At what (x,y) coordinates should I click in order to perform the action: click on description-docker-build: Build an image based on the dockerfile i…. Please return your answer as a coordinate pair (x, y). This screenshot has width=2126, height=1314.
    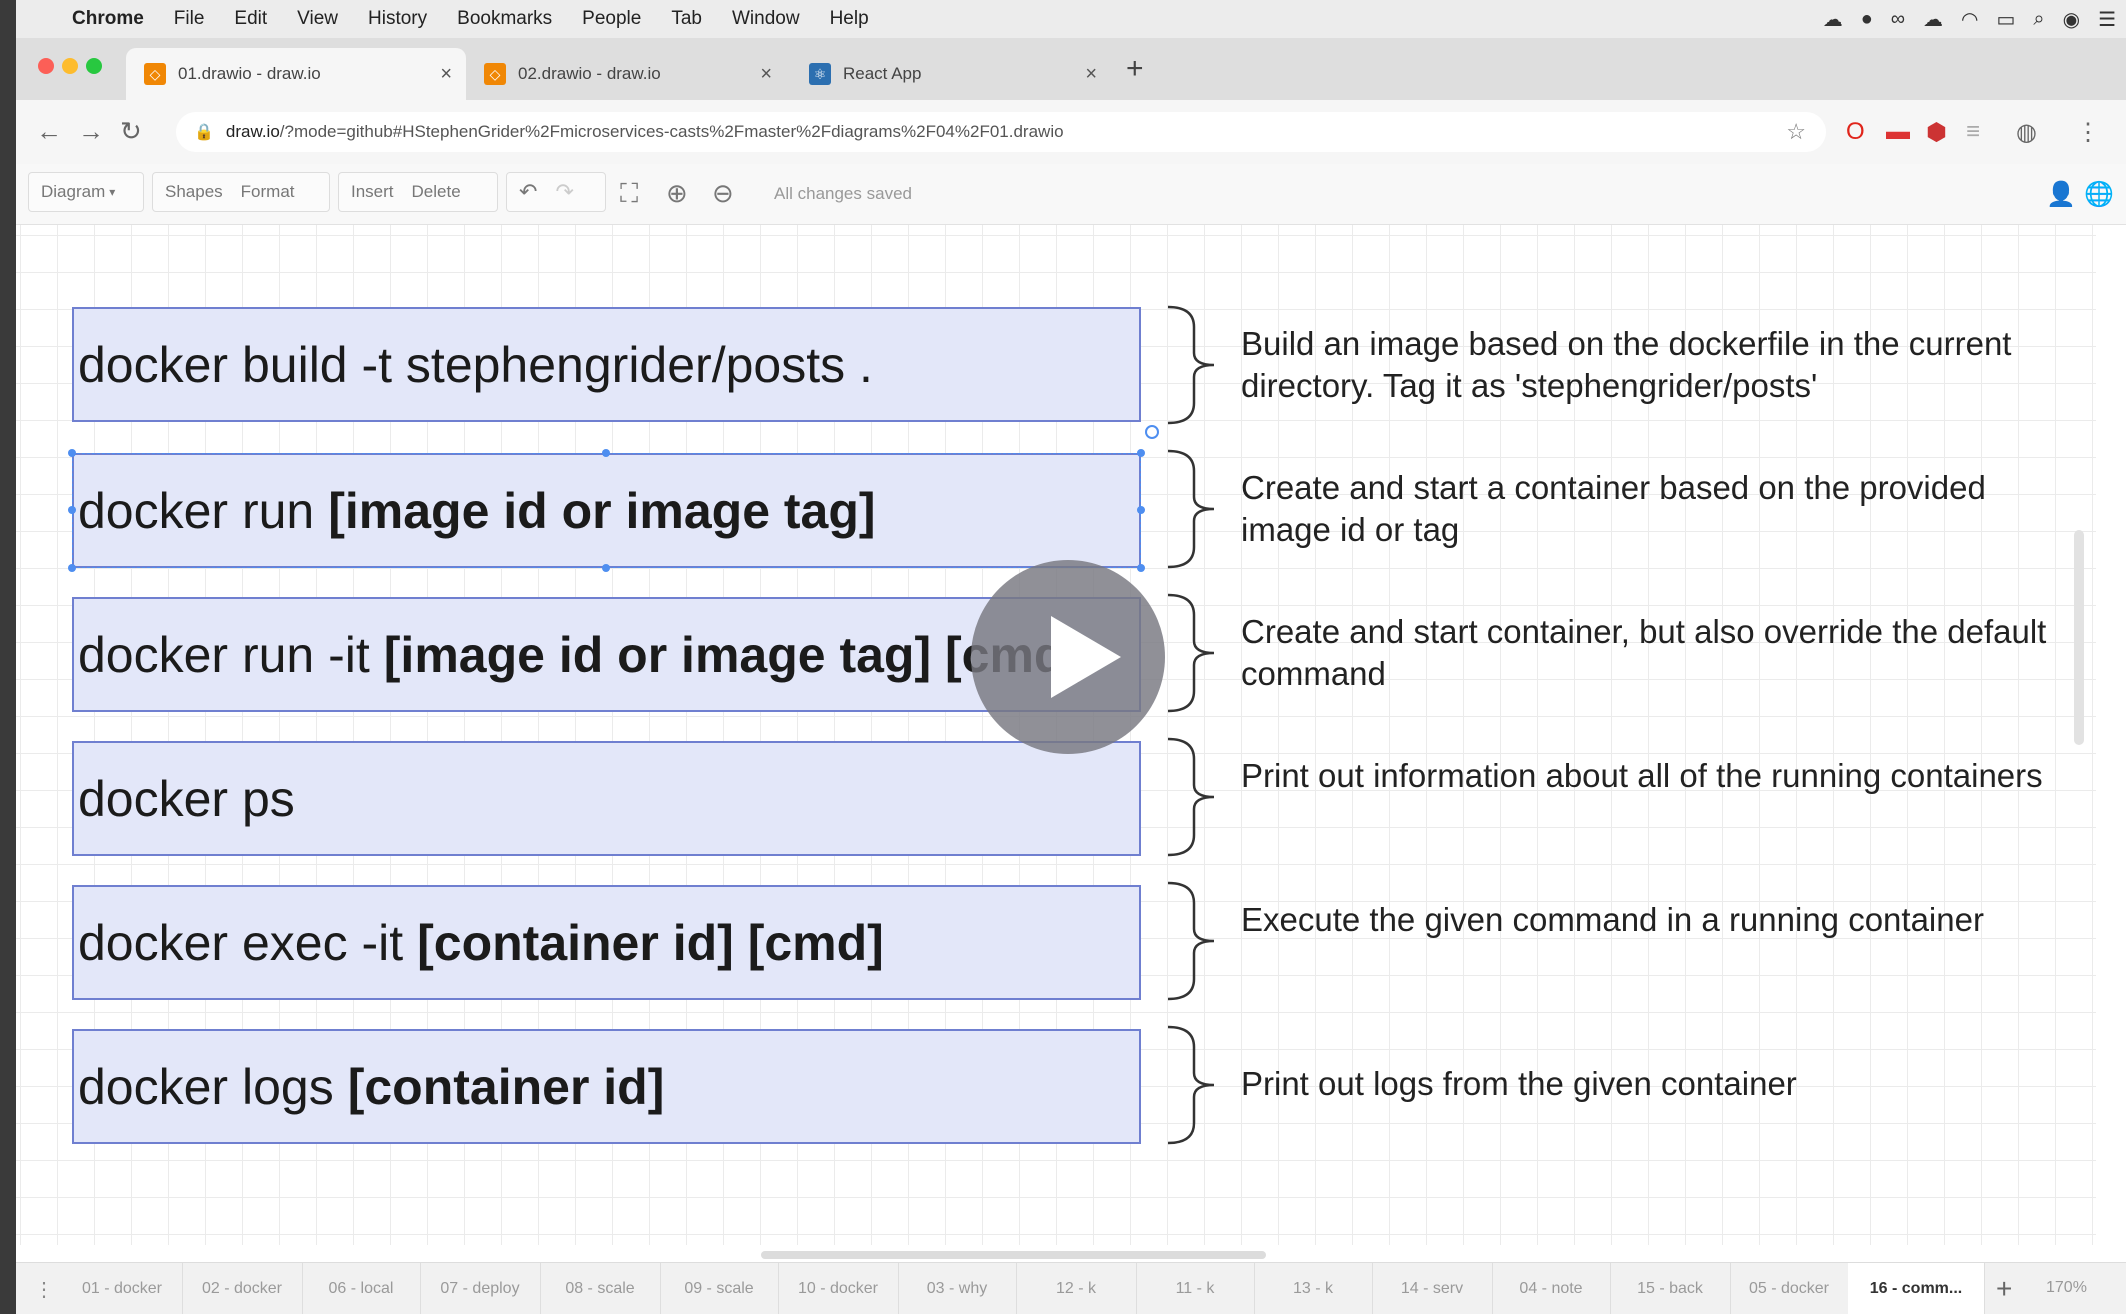
    Looking at the image, I should click on (1626, 364).